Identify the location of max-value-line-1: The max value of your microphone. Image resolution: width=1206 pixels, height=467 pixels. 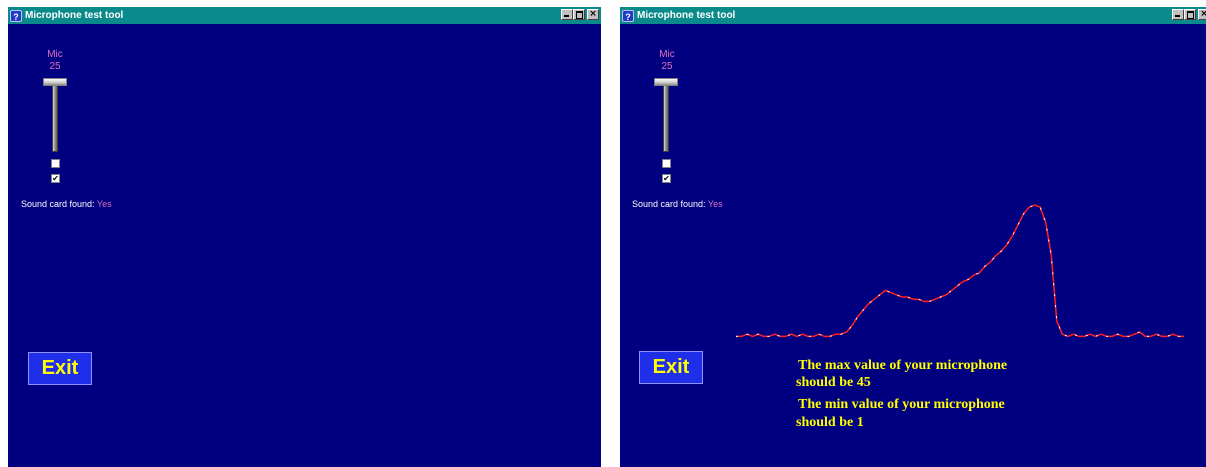
(903, 365).